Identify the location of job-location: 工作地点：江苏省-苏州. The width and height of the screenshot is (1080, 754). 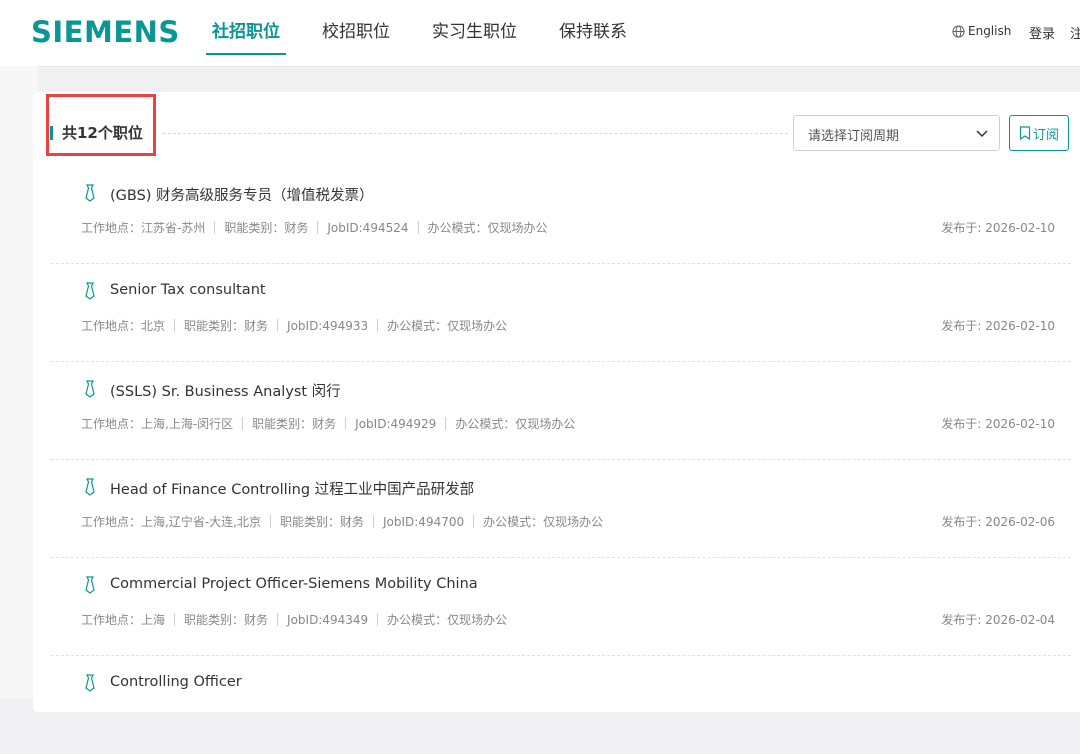
(143, 228).